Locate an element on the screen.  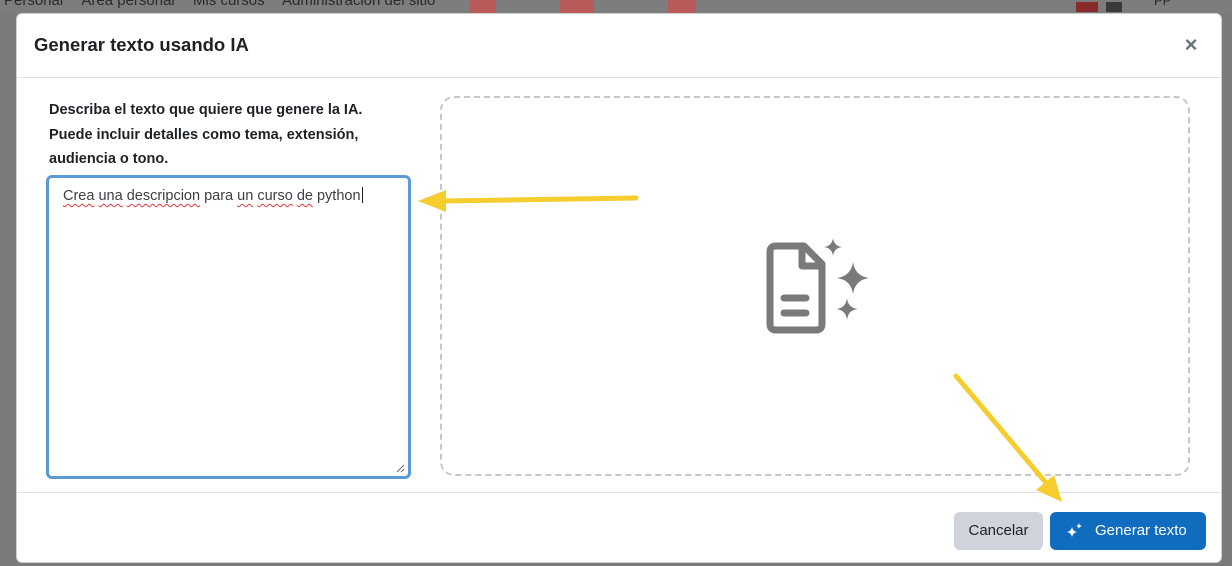
prompt-word: python is located at coordinates (338, 196).